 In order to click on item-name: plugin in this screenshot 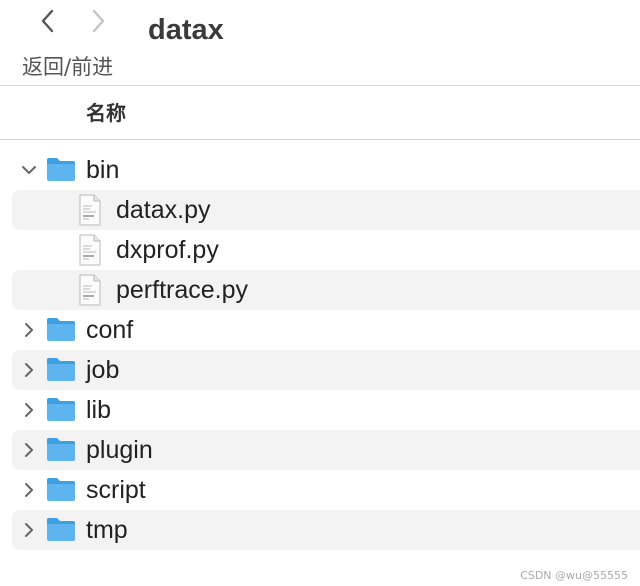, I will do `click(119, 450)`.